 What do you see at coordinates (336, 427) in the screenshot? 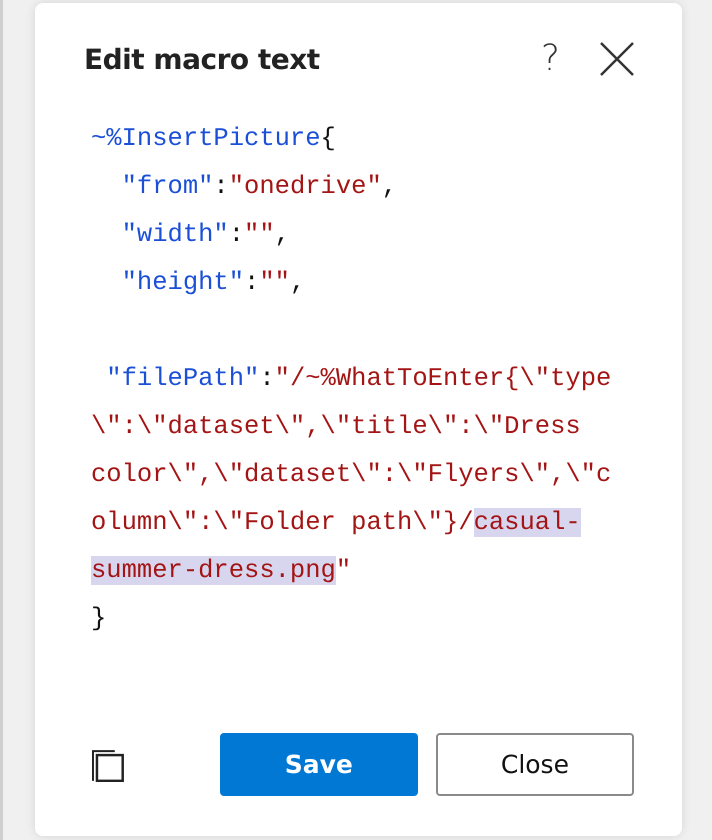
I see `code-line: \":\"dataset\",\"title\":\"Dress` at bounding box center [336, 427].